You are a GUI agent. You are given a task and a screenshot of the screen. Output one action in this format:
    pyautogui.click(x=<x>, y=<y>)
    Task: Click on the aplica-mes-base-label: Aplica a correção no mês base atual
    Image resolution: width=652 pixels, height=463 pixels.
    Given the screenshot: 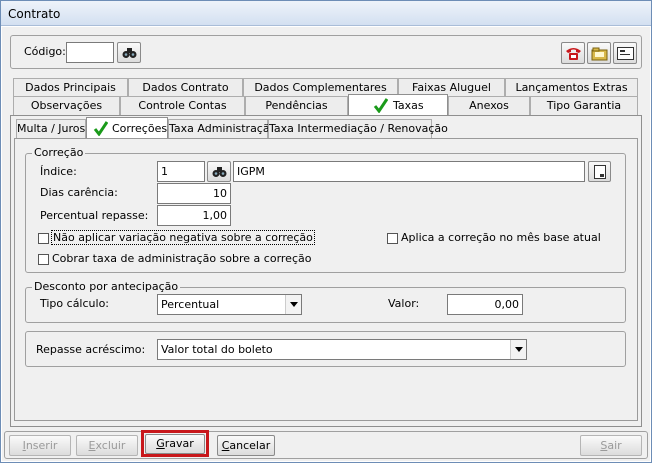 What is the action you would take?
    pyautogui.click(x=501, y=237)
    